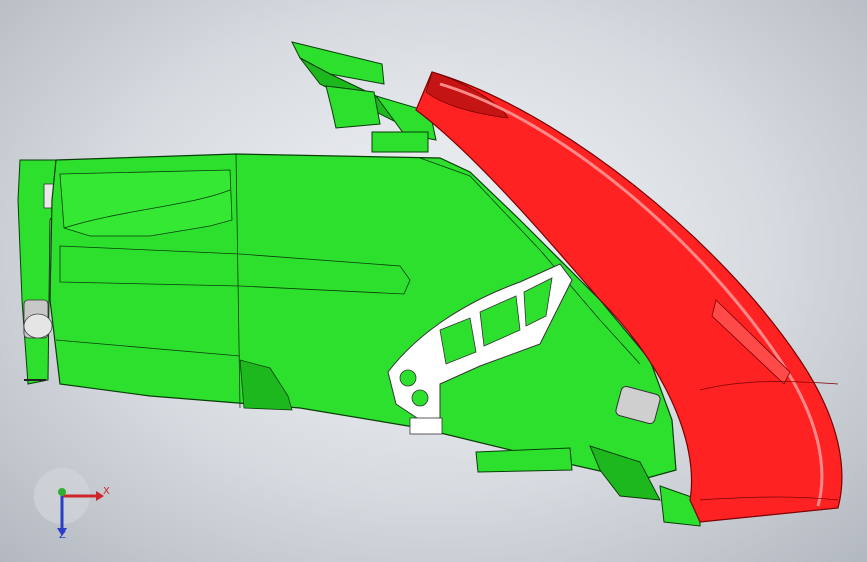  What do you see at coordinates (364, 97) in the screenshot?
I see `top-mounting-bracket` at bounding box center [364, 97].